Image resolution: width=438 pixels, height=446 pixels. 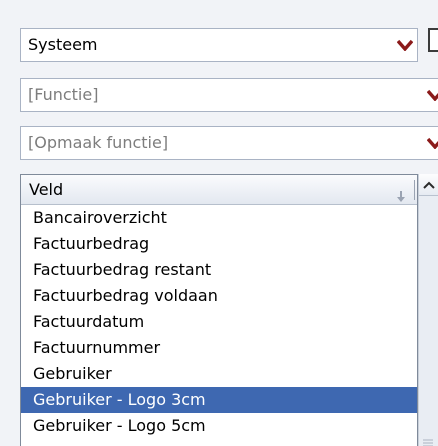 I want to click on format-function-select: [Opmaak functie], so click(x=229, y=143).